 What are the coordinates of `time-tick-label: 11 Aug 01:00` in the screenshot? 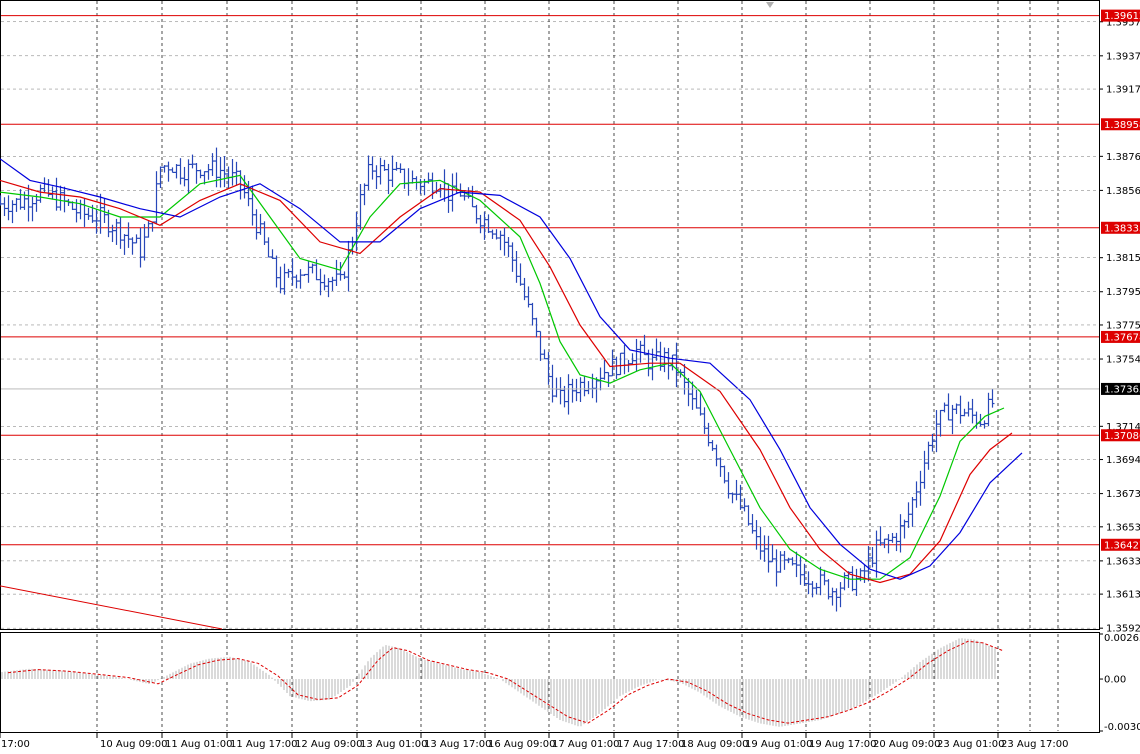 It's located at (198, 744).